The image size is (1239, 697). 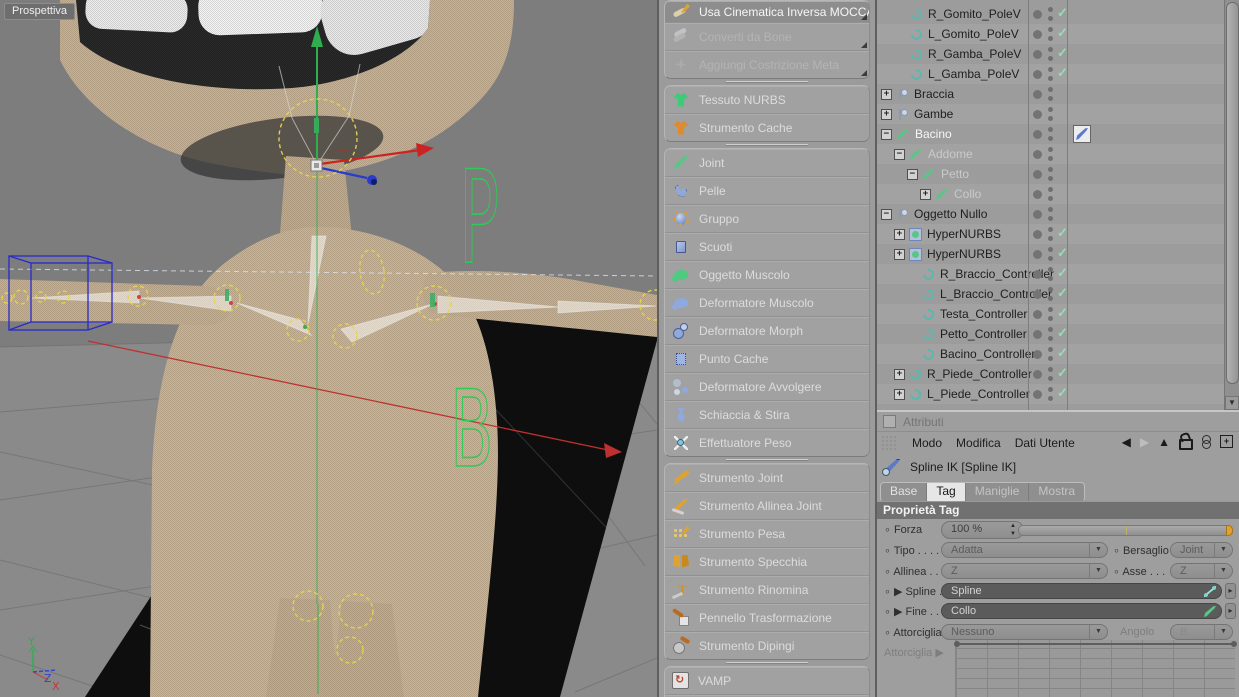 I want to click on visibility-dots, so click(x=1050, y=9).